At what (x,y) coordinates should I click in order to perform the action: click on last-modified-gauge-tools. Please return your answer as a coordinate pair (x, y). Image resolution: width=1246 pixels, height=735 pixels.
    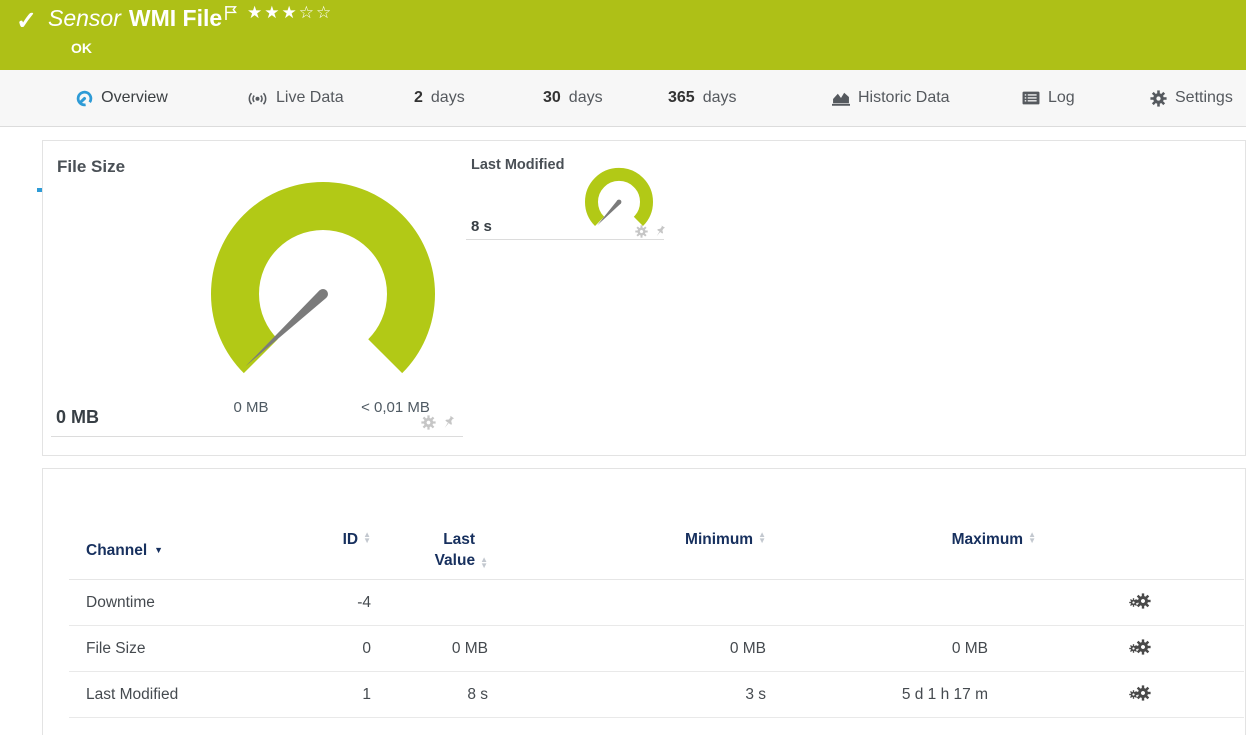
    Looking at the image, I should click on (651, 231).